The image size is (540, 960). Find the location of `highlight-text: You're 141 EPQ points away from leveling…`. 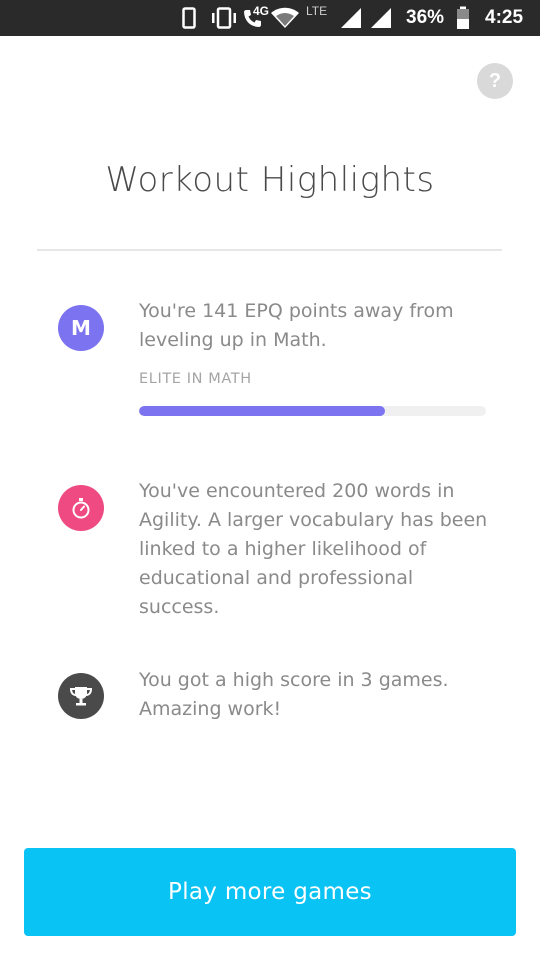

highlight-text: You're 141 EPQ points away from leveling… is located at coordinates (296, 325).